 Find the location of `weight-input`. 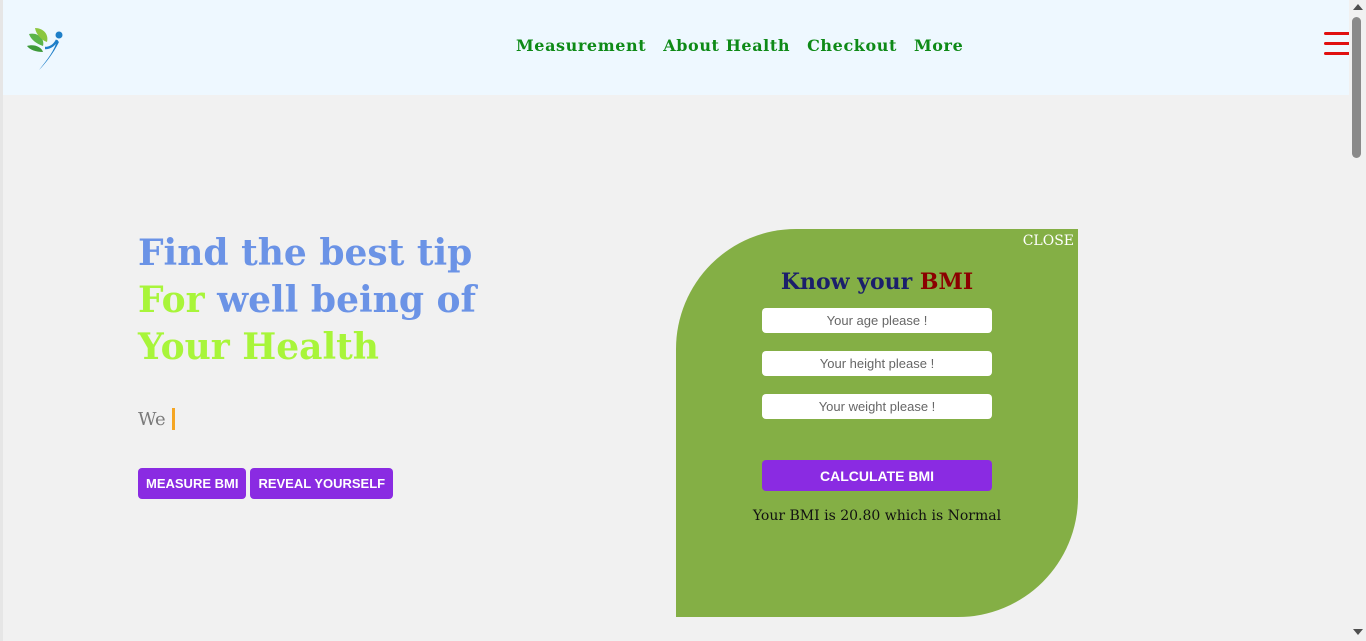

weight-input is located at coordinates (877, 406).